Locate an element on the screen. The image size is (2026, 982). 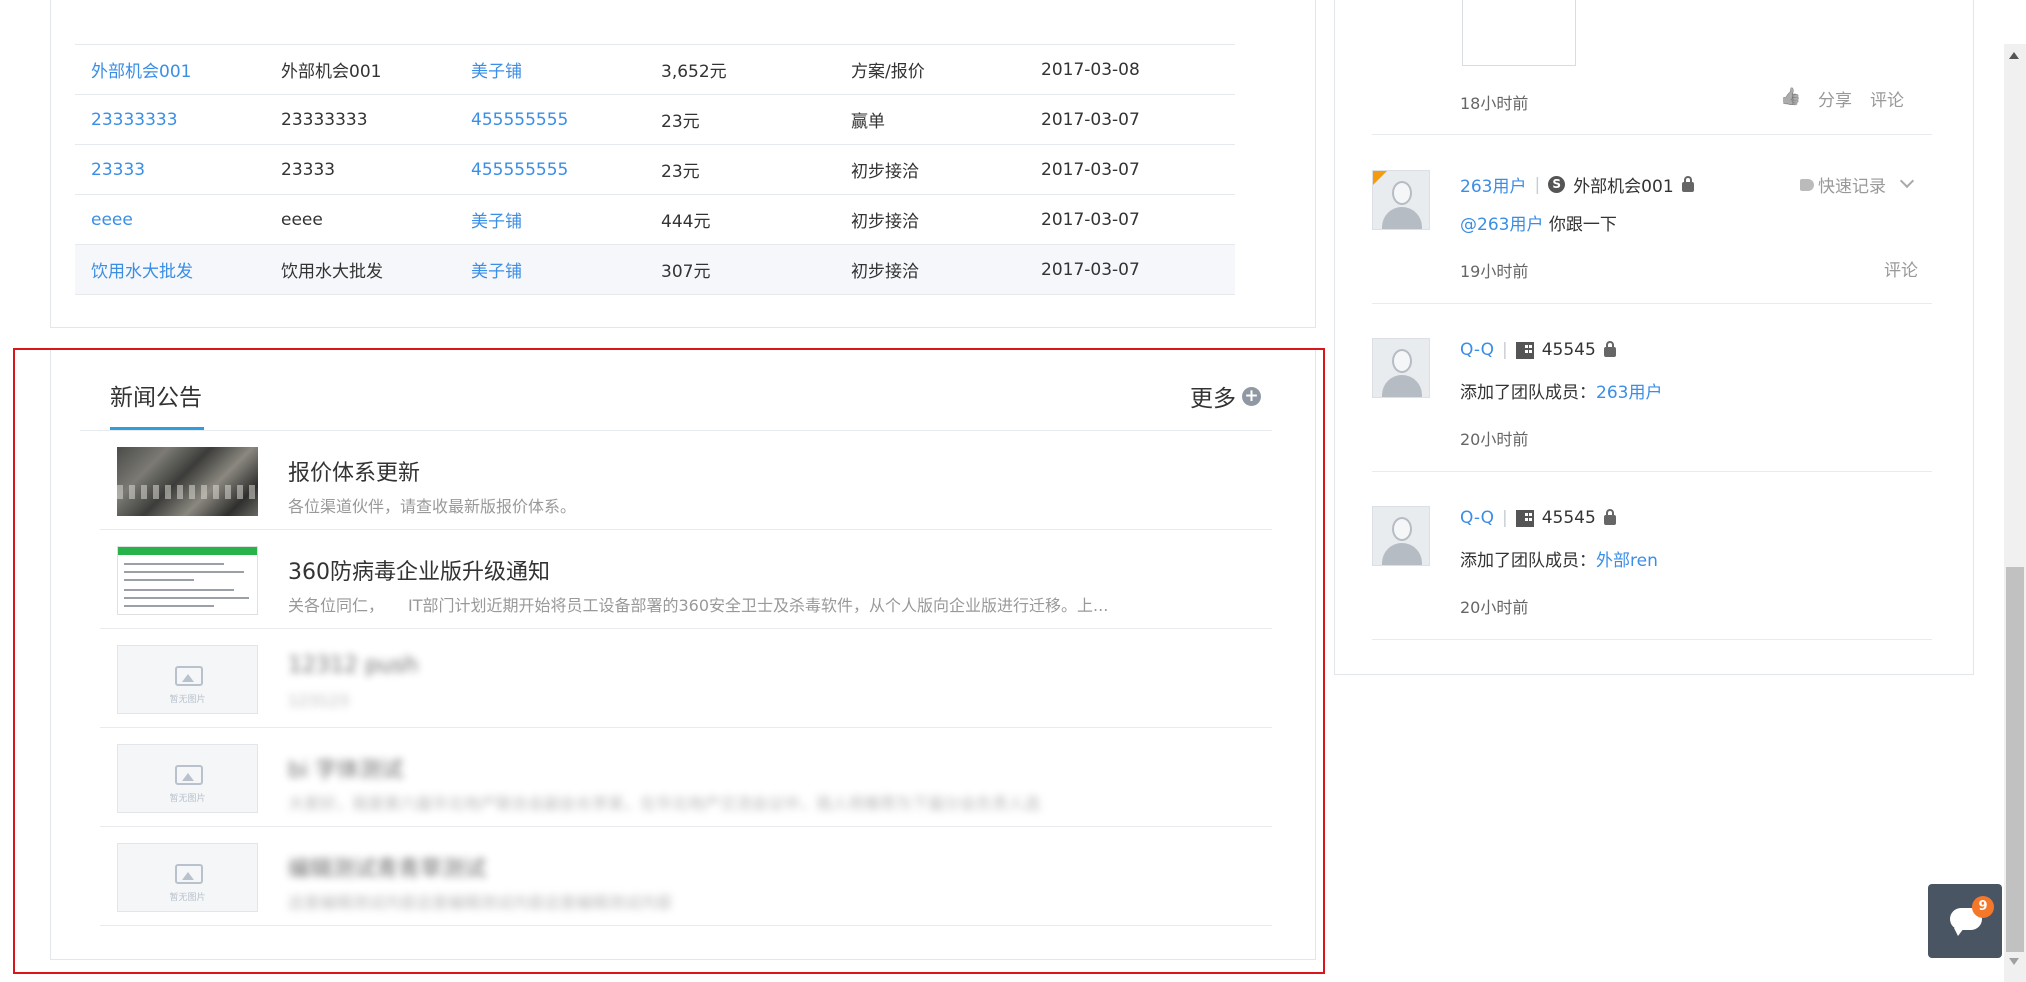
feed-content: @263用户 你跟一下 is located at coordinates (1538, 222).